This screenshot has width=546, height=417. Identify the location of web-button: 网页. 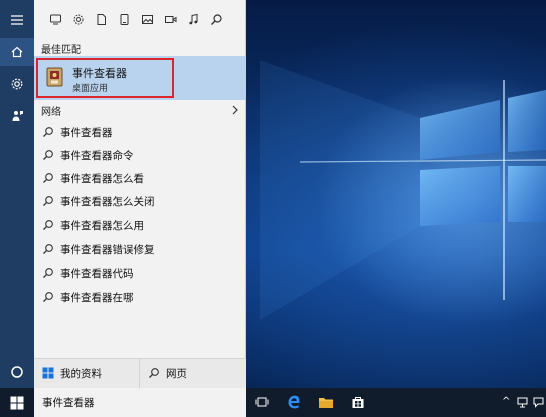
(192, 374).